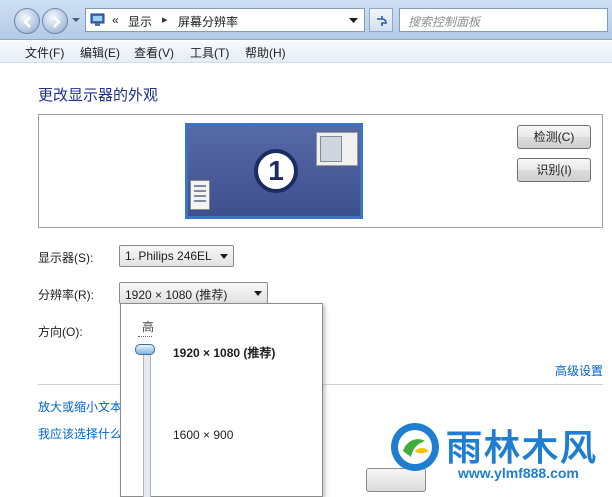  I want to click on search-input: 搜索控制面板, so click(503, 20).